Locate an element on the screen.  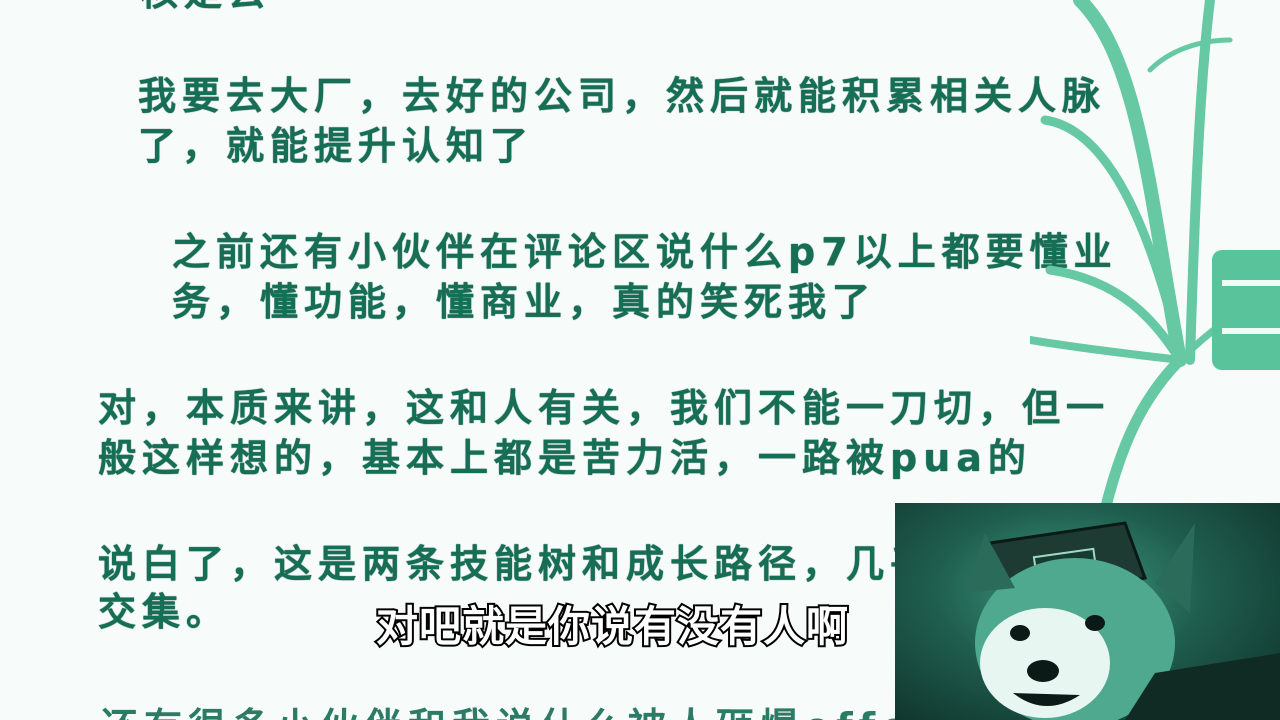
paragraph-4-line-2: 交集。 is located at coordinates (164, 612).